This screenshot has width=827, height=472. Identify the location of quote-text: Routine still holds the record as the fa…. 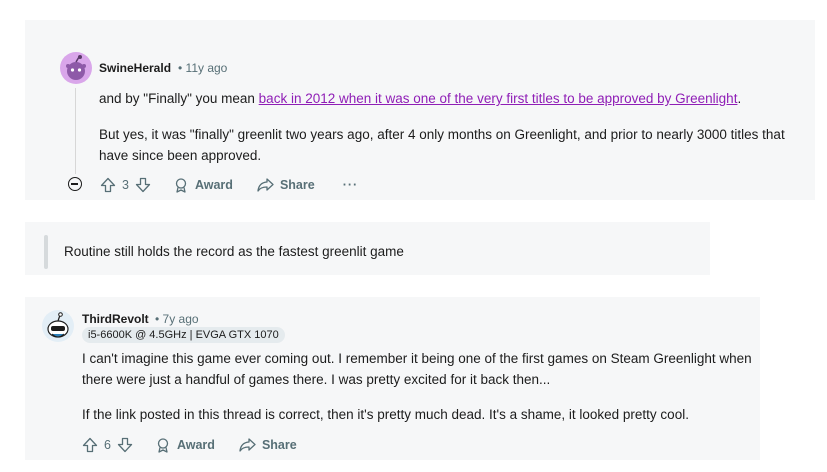
(234, 251).